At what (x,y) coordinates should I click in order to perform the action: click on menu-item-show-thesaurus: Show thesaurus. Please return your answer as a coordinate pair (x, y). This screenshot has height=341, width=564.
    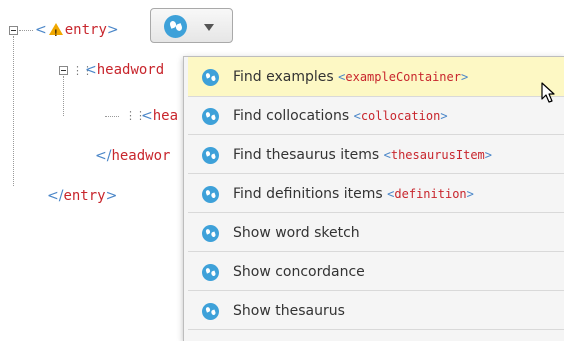
    Looking at the image, I should click on (376, 311).